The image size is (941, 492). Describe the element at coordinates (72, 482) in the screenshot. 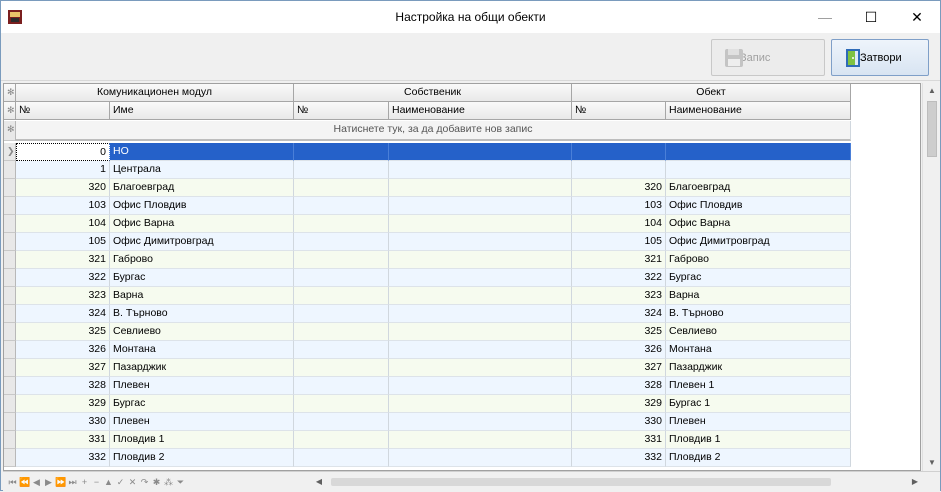

I see `last-page-icon: ⏭` at that location.